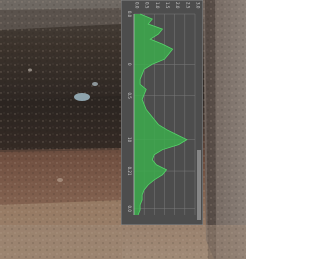 Image resolution: width=320 pixels, height=259 pixels. What do you see at coordinates (177, 5) in the screenshot?
I see `x-tick-label: 2.0` at bounding box center [177, 5].